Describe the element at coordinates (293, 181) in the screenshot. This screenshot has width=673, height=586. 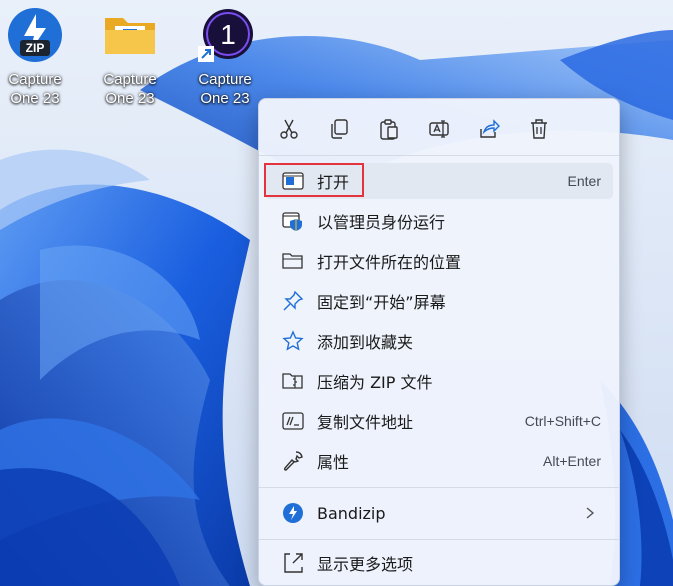
I see `open-window-icon` at that location.